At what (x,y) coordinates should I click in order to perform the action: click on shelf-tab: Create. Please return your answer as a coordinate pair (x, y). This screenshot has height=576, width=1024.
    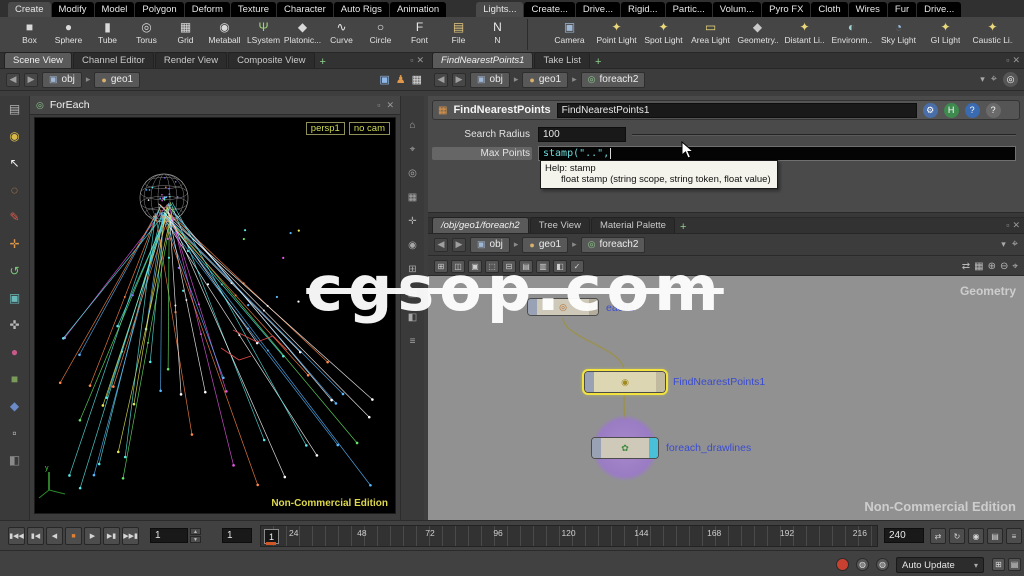
    Looking at the image, I should click on (29, 9).